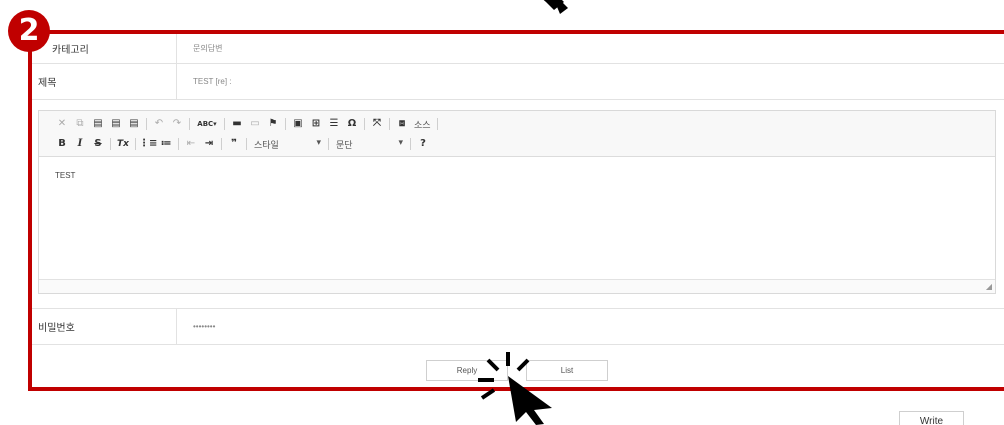  Describe the element at coordinates (148, 144) in the screenshot. I see `numbered-list-icon: ⋮≡` at that location.